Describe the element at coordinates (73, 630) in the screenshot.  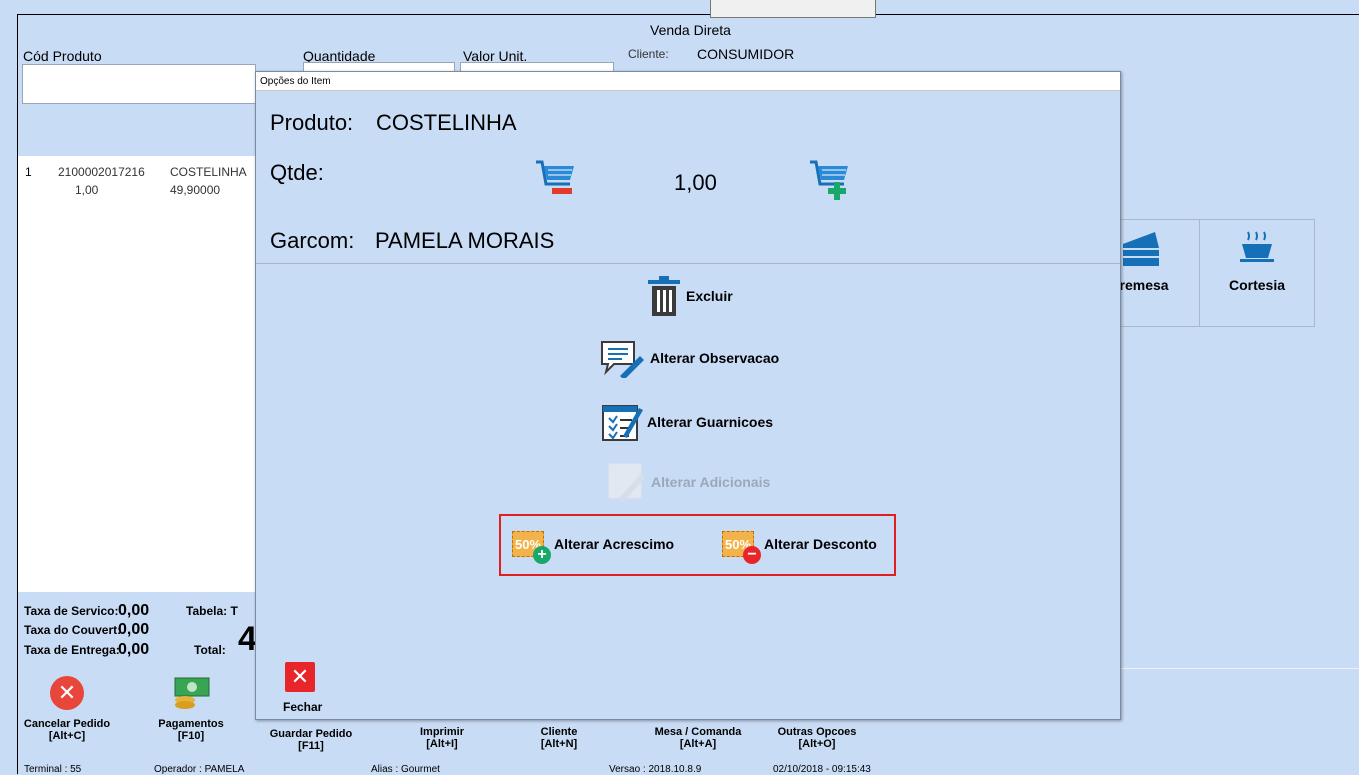
I see `taxa-couvert-label: Taxa do Couvert:` at that location.